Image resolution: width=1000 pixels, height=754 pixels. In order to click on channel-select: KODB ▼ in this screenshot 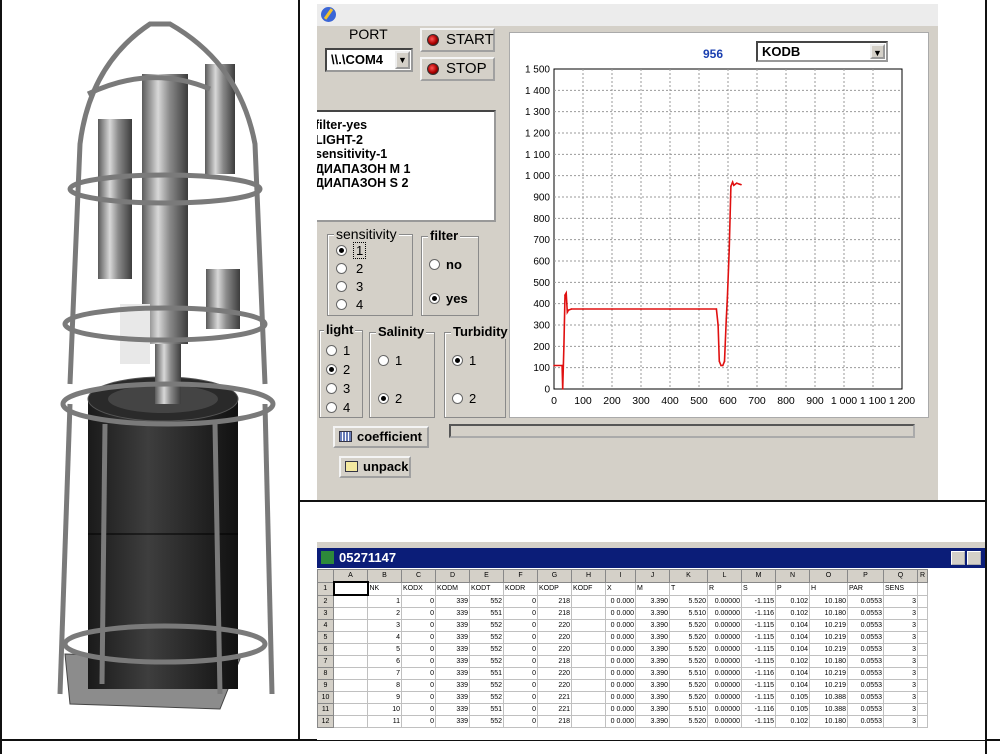, I will do `click(822, 51)`.